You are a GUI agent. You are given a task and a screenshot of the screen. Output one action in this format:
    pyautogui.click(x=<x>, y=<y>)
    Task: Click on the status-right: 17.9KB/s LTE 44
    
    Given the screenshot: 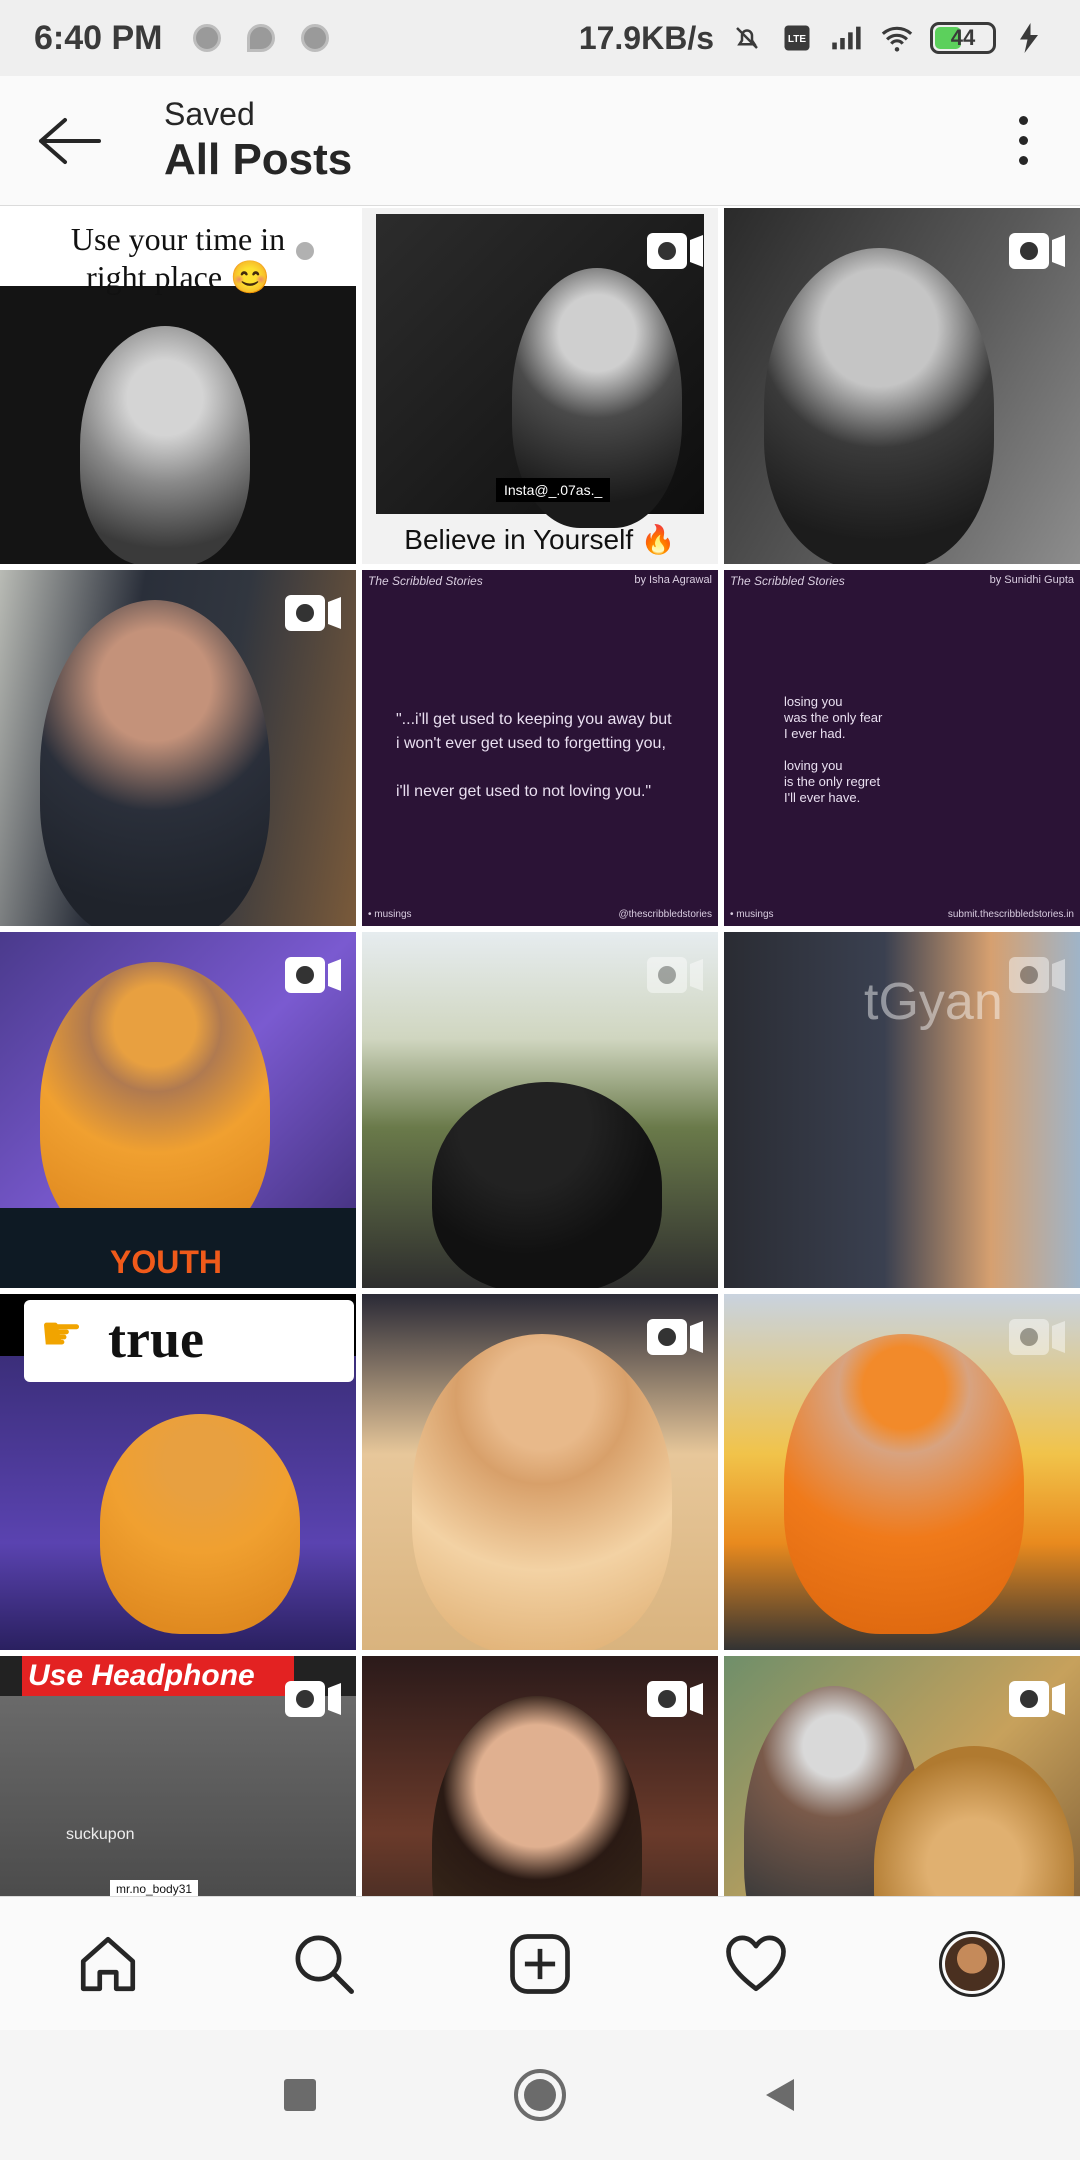 What is the action you would take?
    pyautogui.click(x=812, y=38)
    